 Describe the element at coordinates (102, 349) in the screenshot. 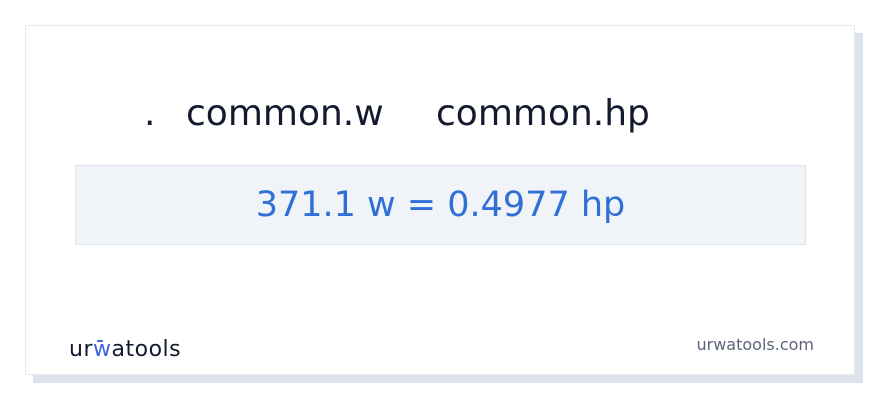

I see `logo-accent-letter: w` at that location.